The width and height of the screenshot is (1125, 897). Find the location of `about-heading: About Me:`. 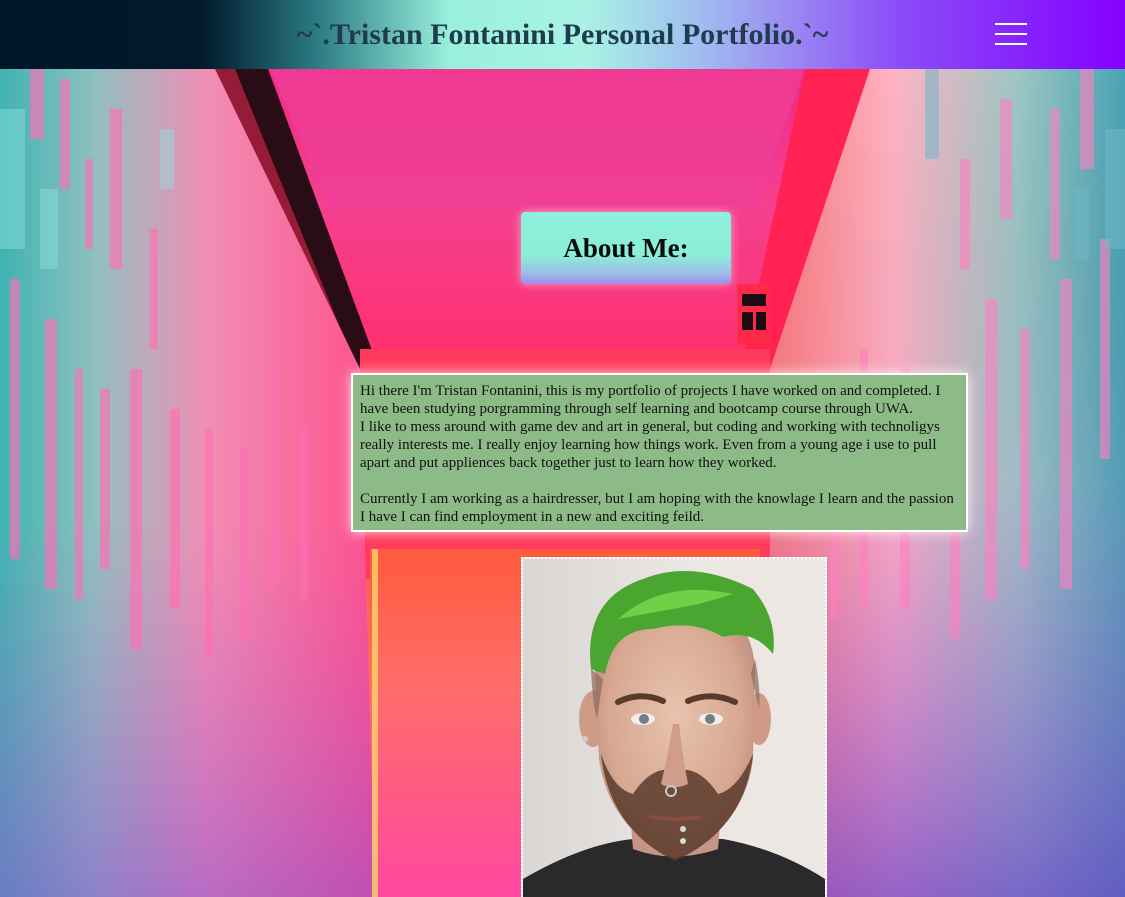

about-heading: About Me: is located at coordinates (626, 248).